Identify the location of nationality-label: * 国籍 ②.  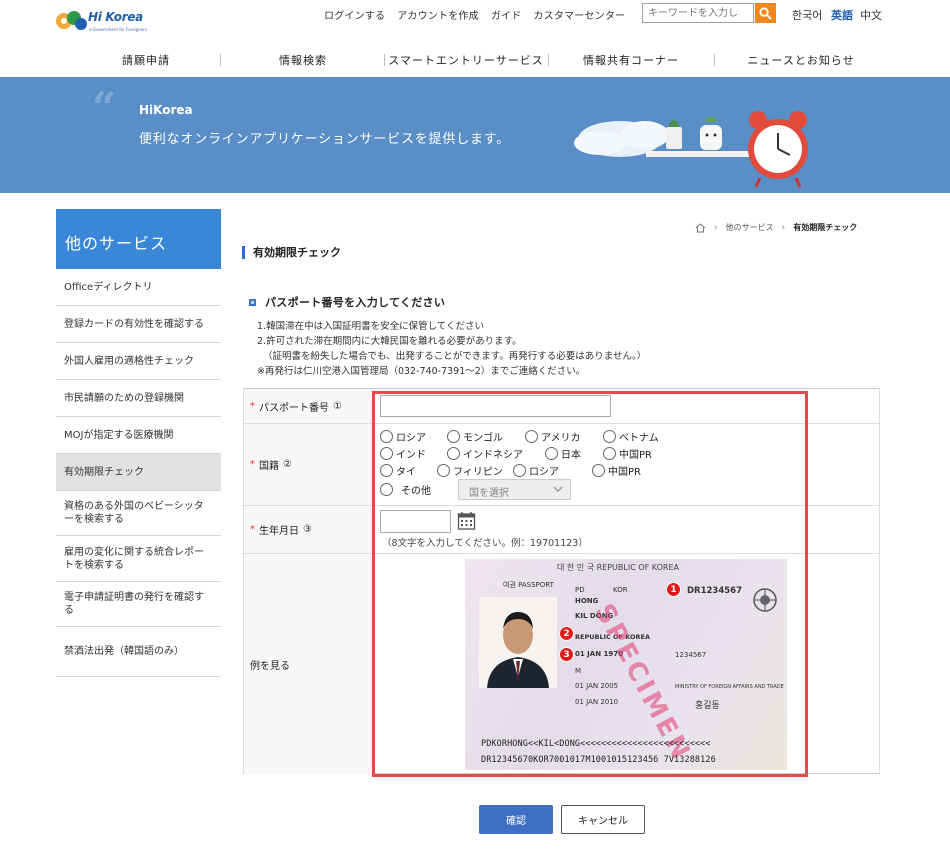
(308, 464).